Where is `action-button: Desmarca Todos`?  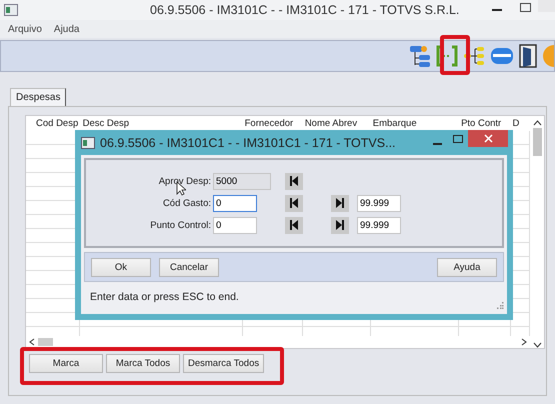
action-button: Desmarca Todos is located at coordinates (223, 363).